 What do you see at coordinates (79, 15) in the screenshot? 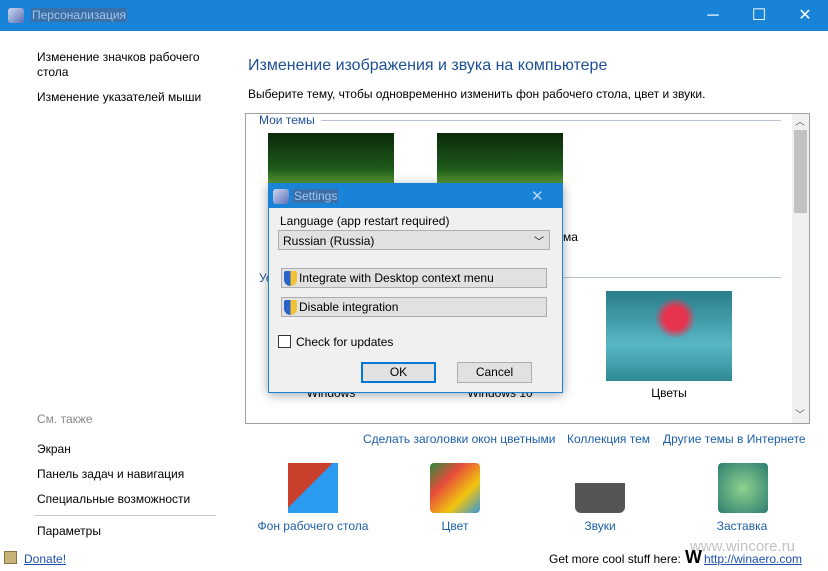
I see `window-title: Персонализация` at bounding box center [79, 15].